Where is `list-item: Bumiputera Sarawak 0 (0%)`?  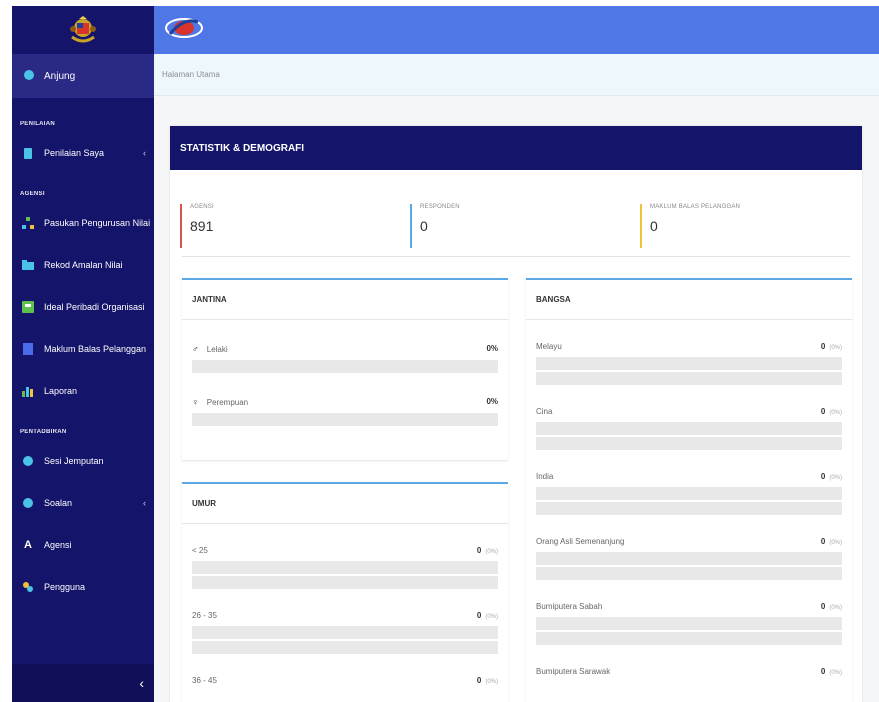
list-item: Bumiputera Sarawak 0 (0%) is located at coordinates (689, 671).